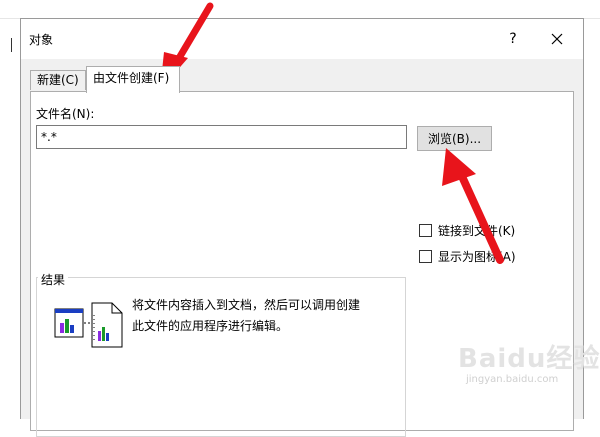 The height and width of the screenshot is (437, 600). I want to click on filename-input, so click(221, 137).